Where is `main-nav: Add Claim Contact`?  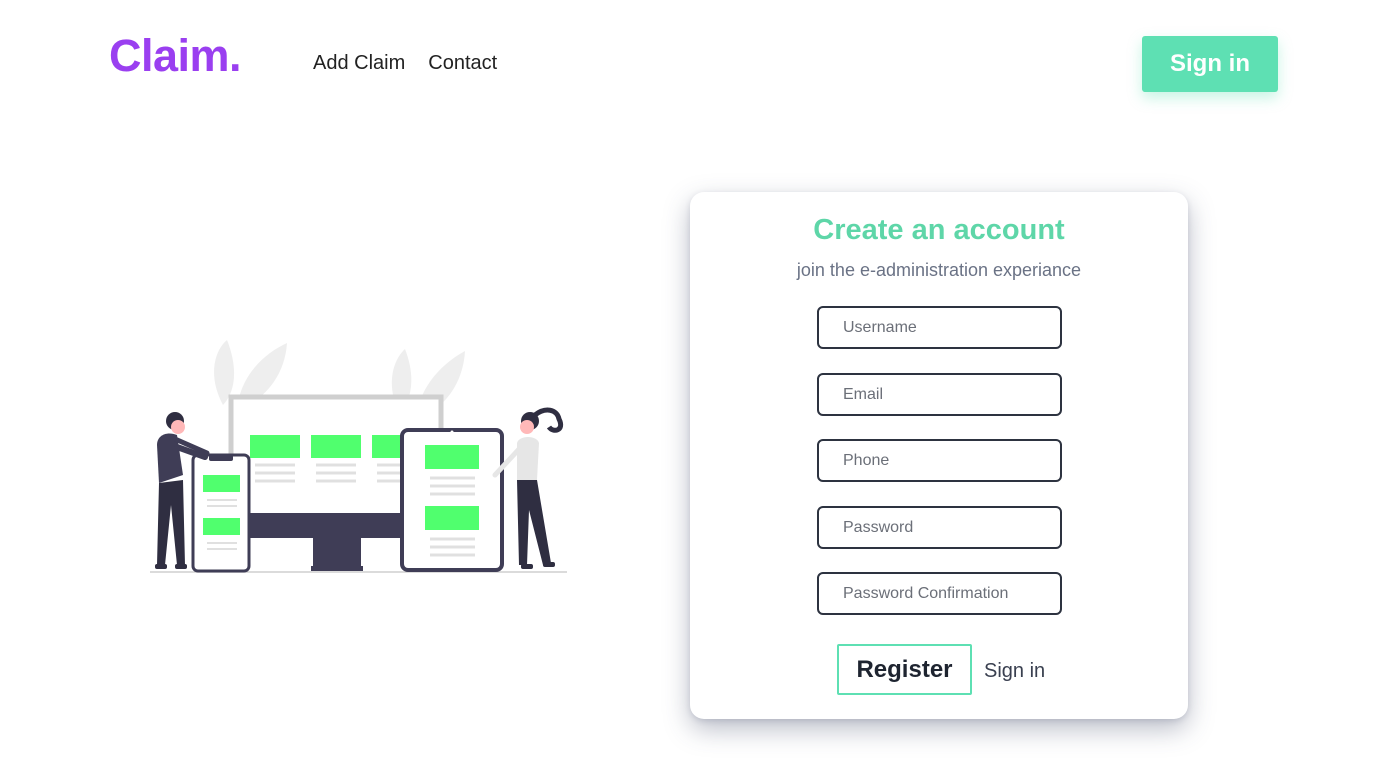 main-nav: Add Claim Contact is located at coordinates (405, 63).